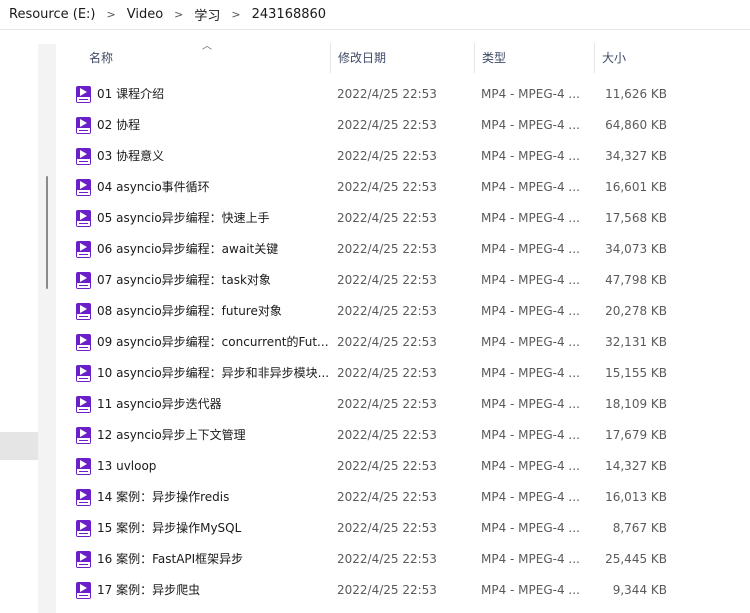  I want to click on file-name: 14 案例：异步操作redis, so click(163, 497).